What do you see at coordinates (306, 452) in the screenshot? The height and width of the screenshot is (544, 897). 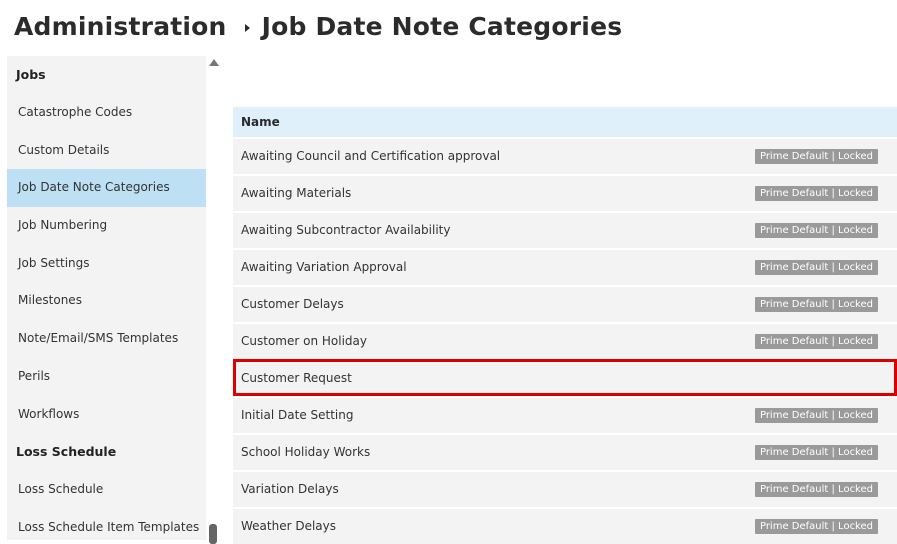 I see `row-name: School Holiday Works` at bounding box center [306, 452].